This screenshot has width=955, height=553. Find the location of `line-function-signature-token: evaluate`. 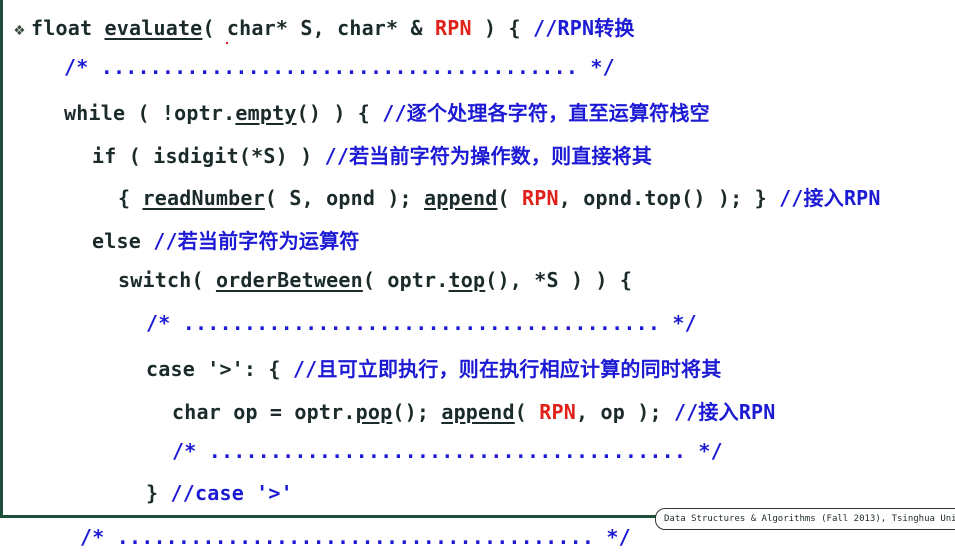

line-function-signature-token: evaluate is located at coordinates (153, 28).